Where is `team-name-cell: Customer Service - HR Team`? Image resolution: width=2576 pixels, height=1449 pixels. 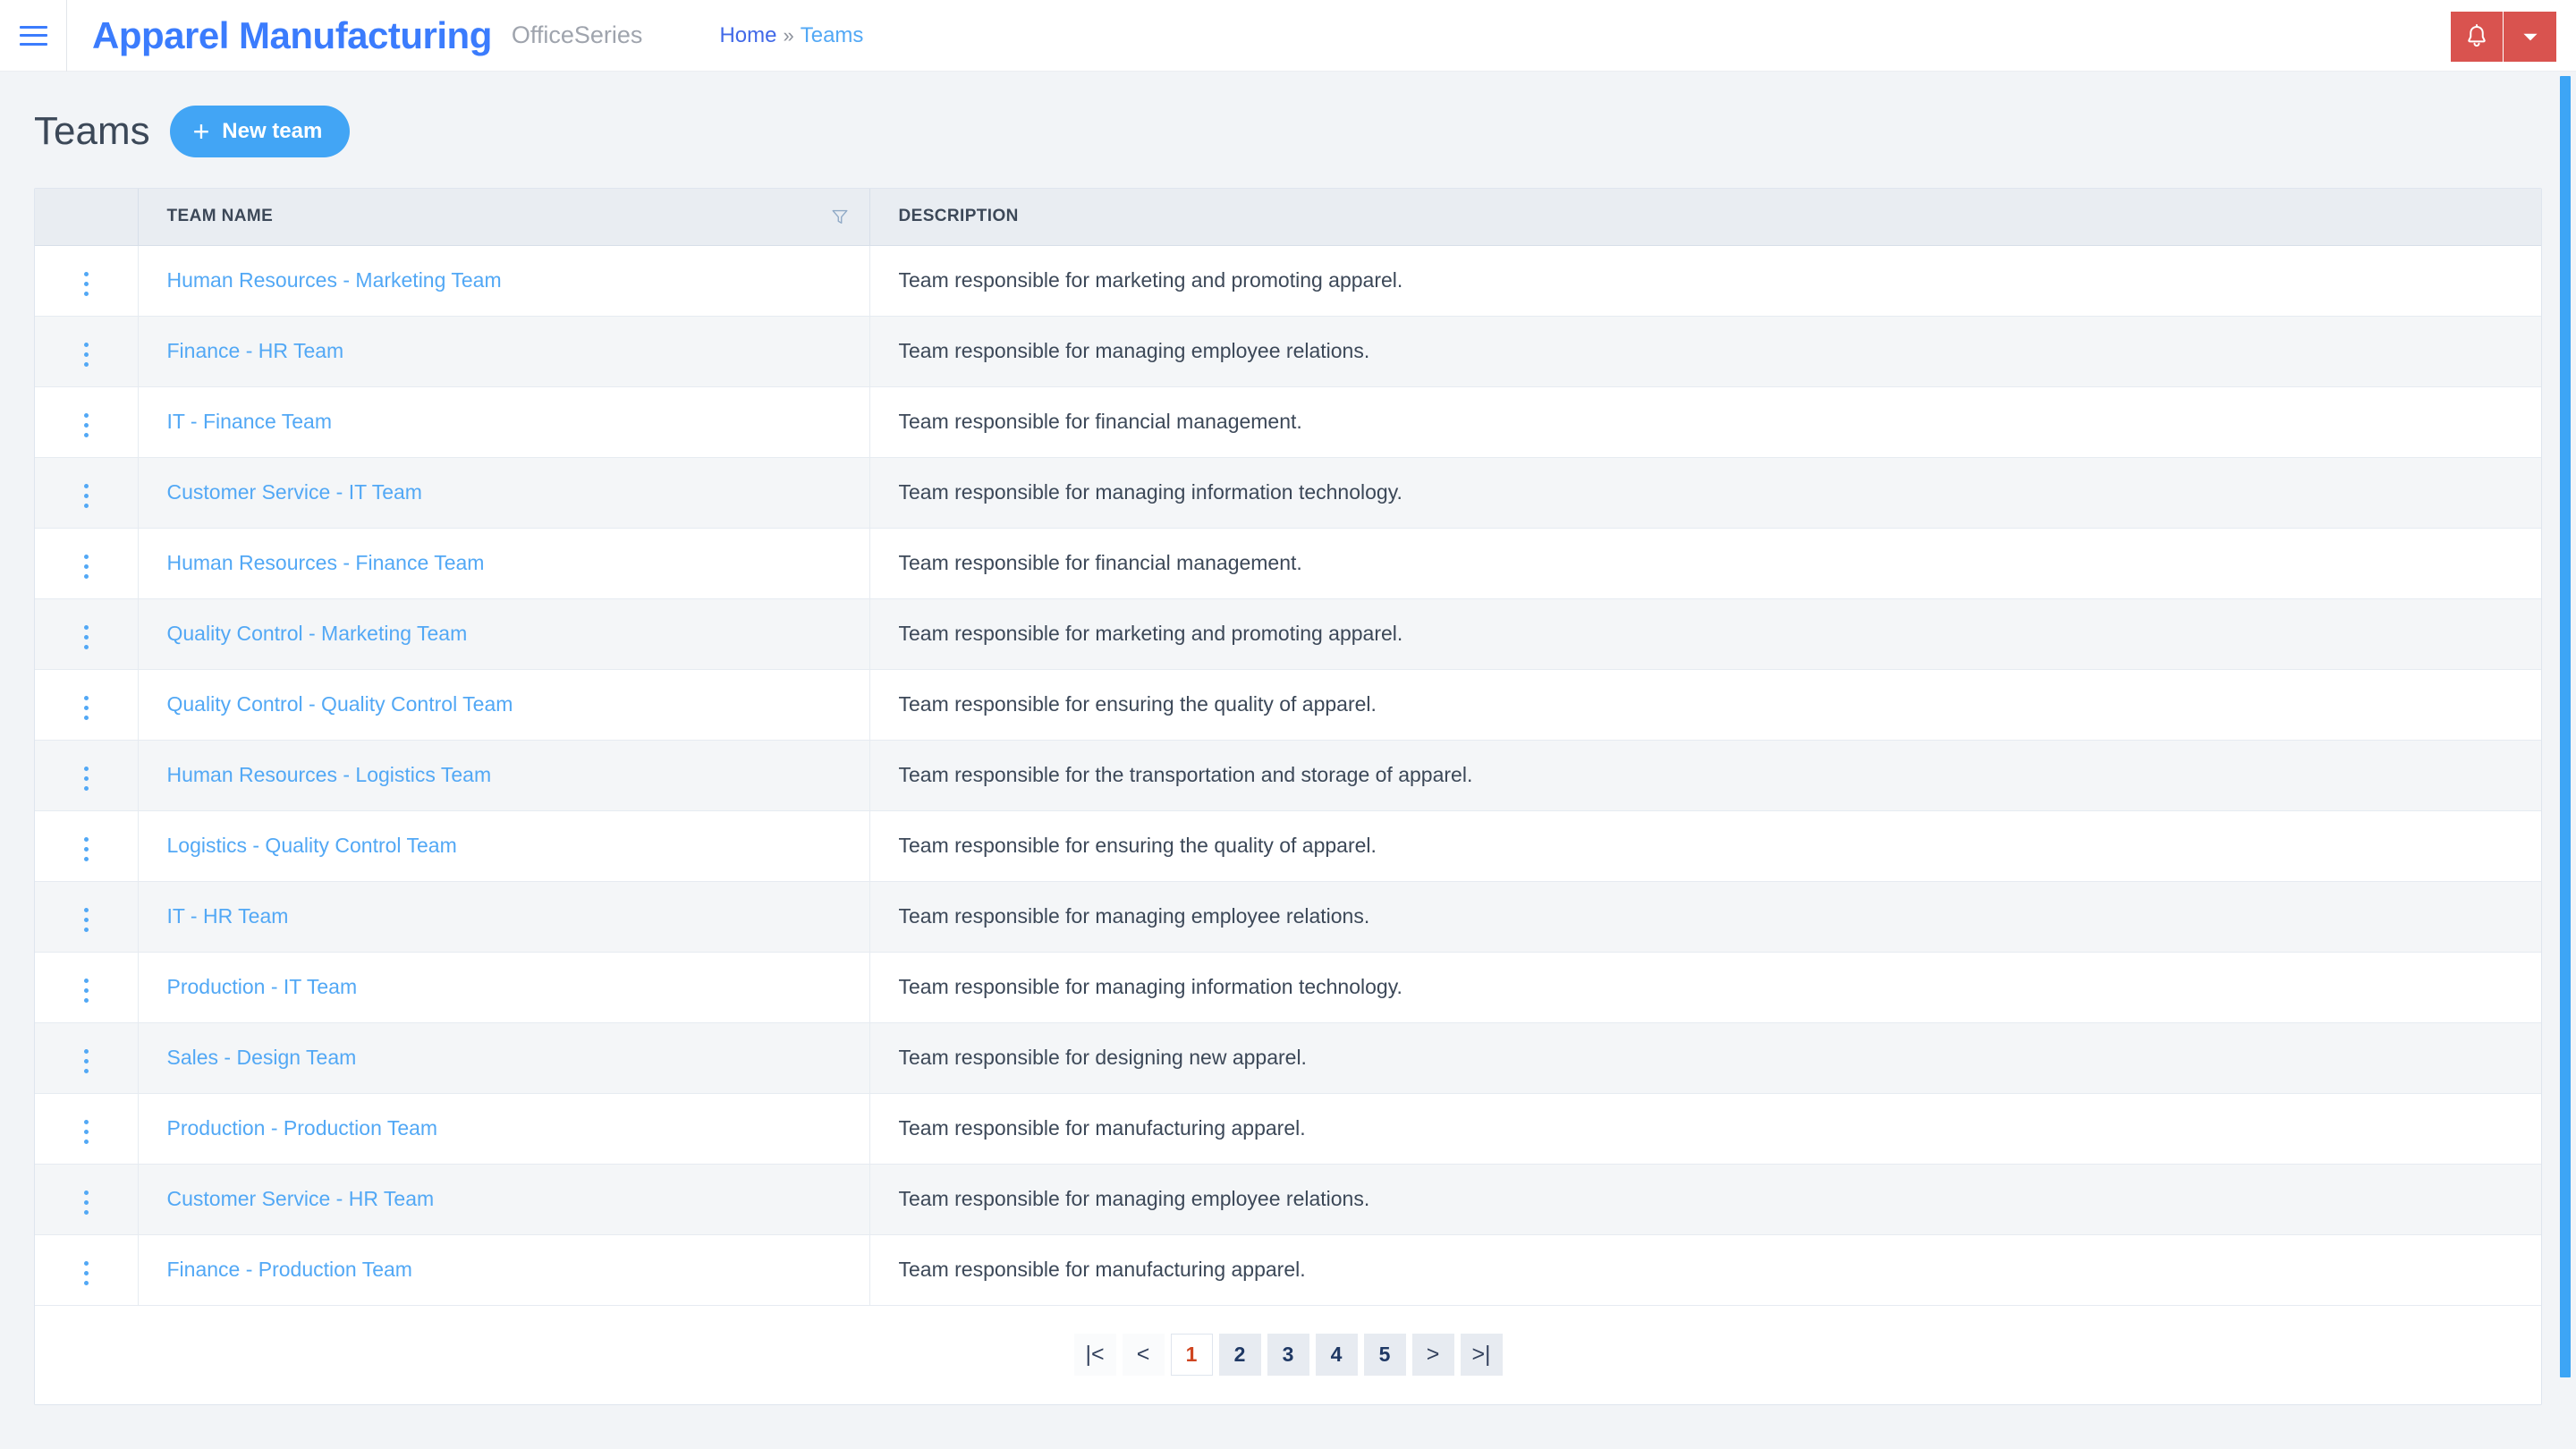
team-name-cell: Customer Service - HR Team is located at coordinates (504, 1199).